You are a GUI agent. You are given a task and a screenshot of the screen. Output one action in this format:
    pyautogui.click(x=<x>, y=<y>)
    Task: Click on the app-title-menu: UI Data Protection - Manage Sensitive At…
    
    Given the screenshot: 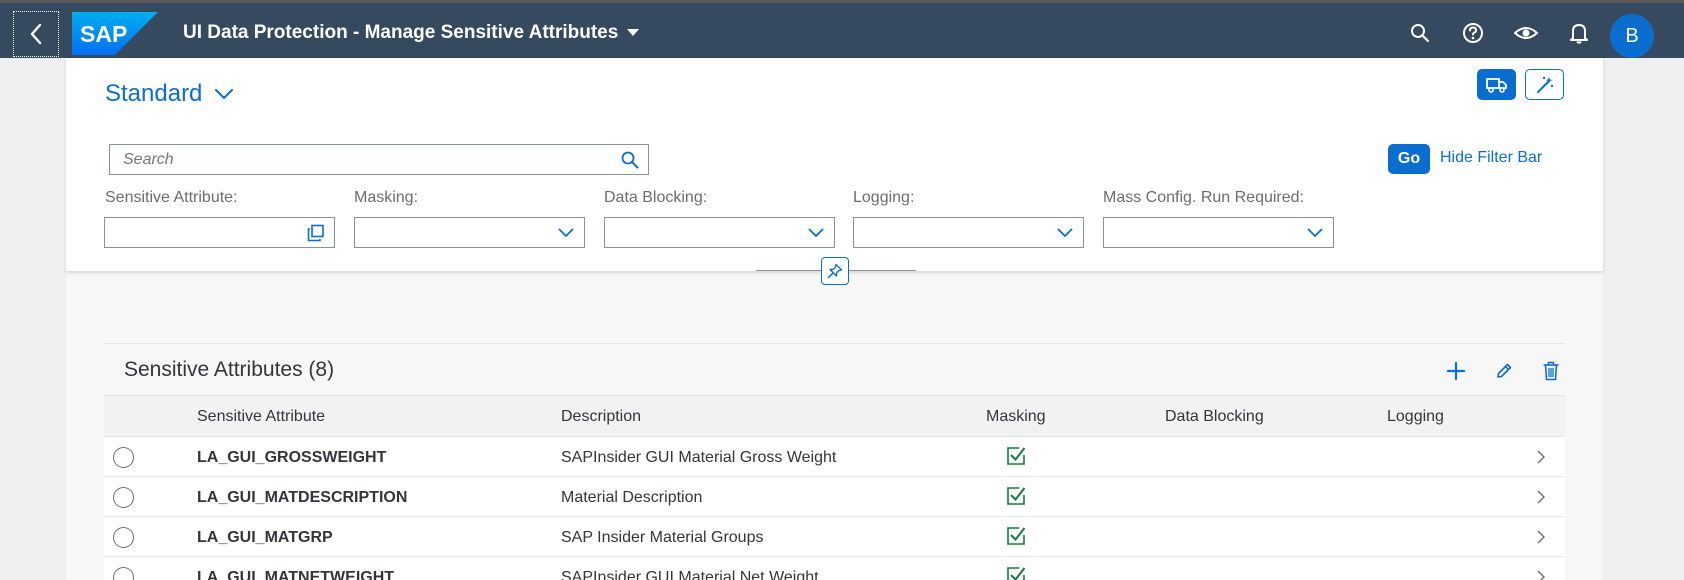 What is the action you would take?
    pyautogui.click(x=411, y=33)
    